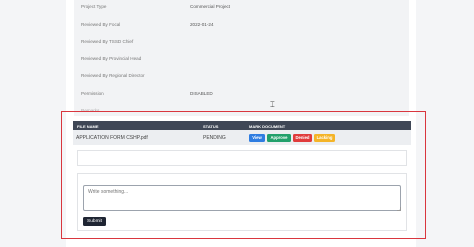  I want to click on submit-button: Submit, so click(94, 221).